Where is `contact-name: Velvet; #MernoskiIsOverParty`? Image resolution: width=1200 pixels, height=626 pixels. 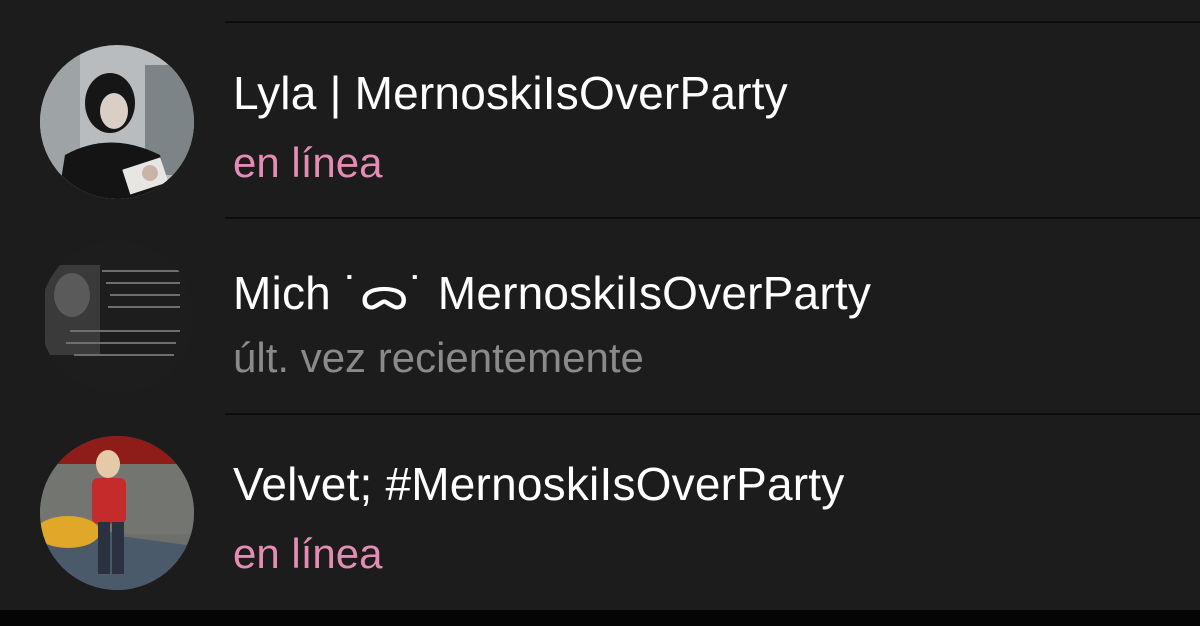
contact-name: Velvet; #MernoskiIsOverParty is located at coordinates (539, 484).